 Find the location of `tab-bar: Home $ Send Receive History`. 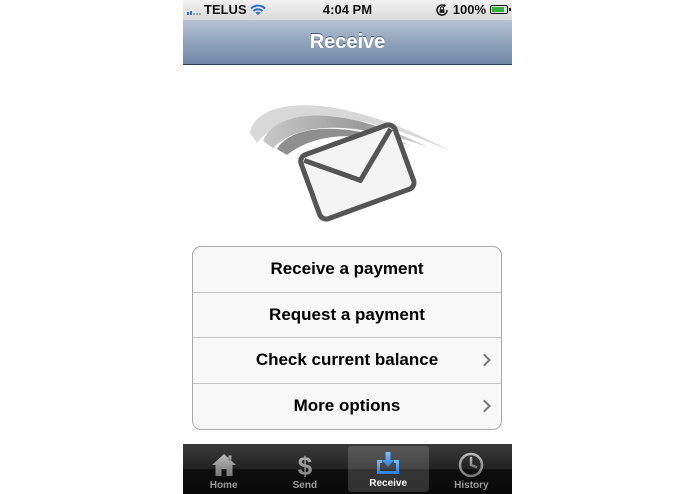

tab-bar: Home $ Send Receive History is located at coordinates (347, 469).